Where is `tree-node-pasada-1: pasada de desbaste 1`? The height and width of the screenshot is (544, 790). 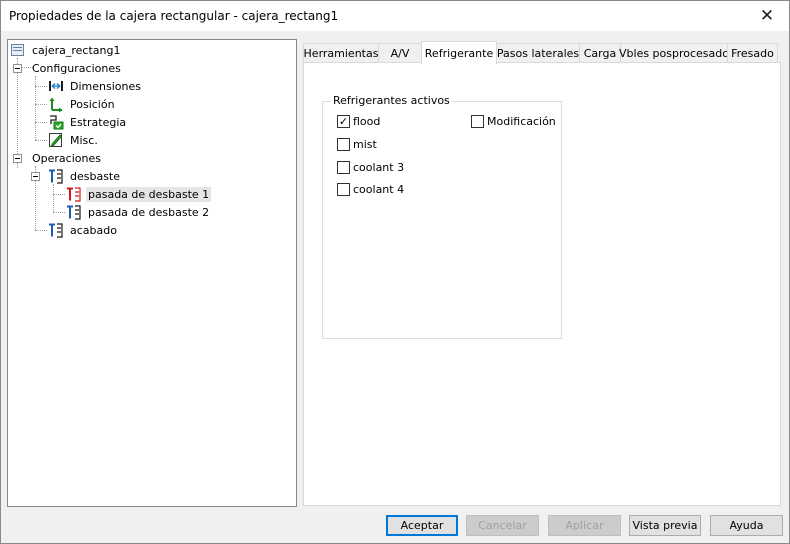 tree-node-pasada-1: pasada de desbaste 1 is located at coordinates (139, 194).